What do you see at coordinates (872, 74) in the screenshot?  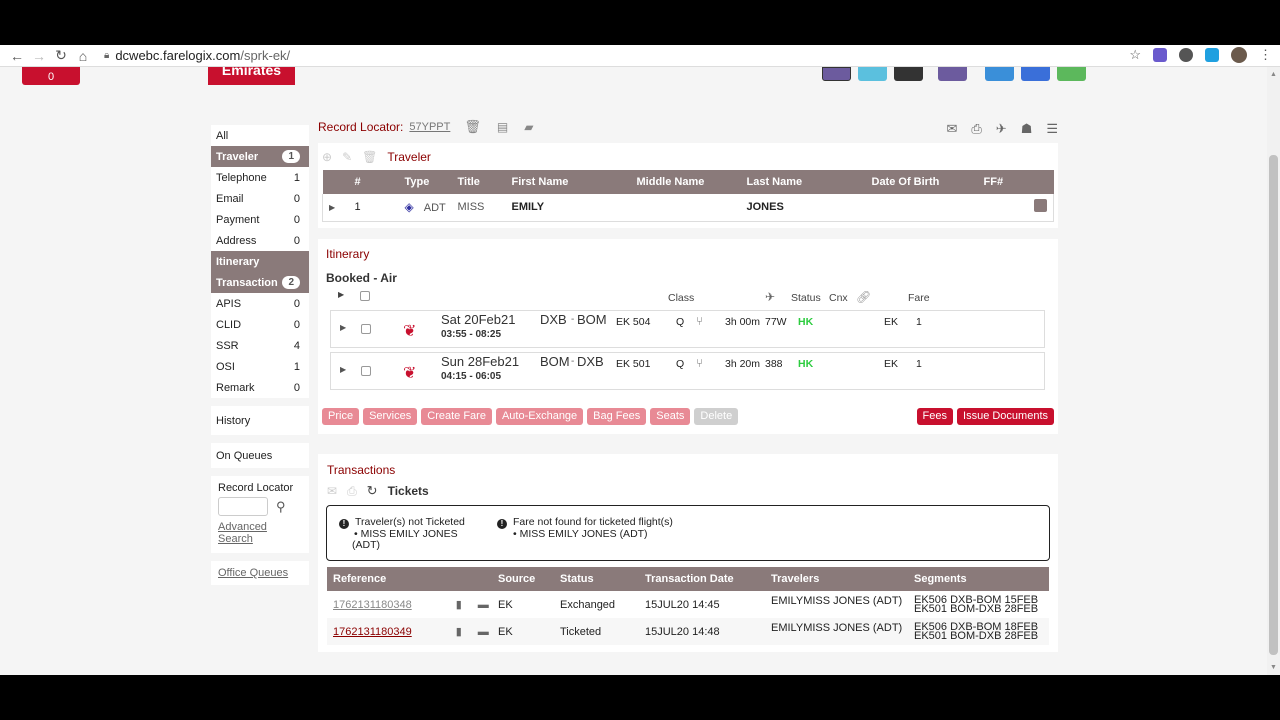 I see `toolbar-button-2-icon` at bounding box center [872, 74].